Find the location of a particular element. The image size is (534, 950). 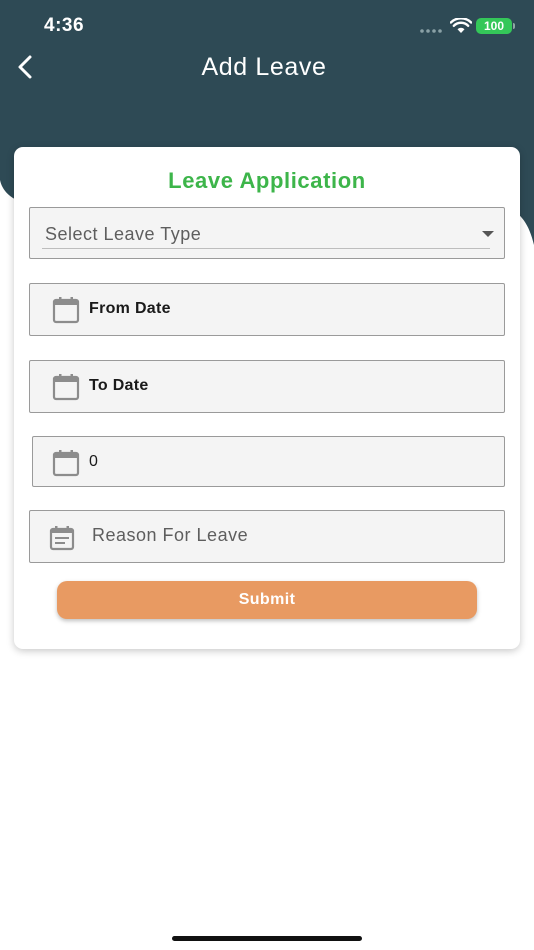

caret-down-icon is located at coordinates (488, 234).